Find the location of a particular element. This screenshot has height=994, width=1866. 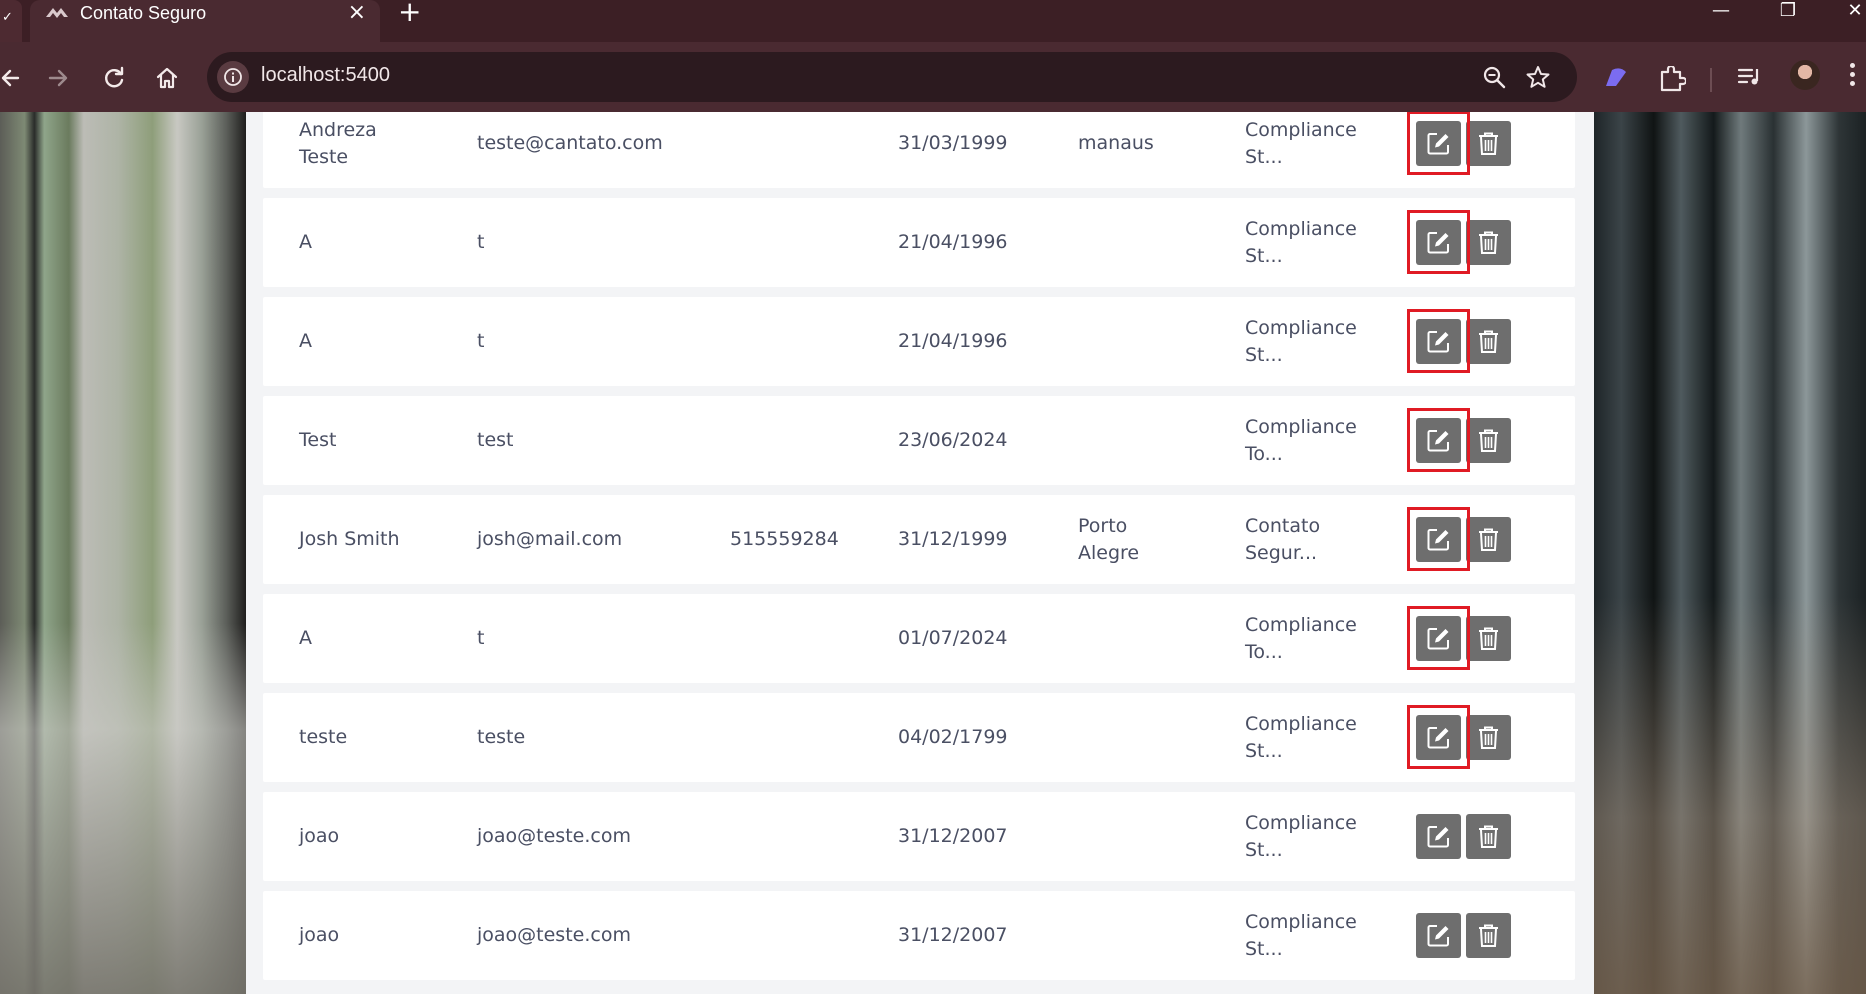

cell-email-text: test is located at coordinates (495, 440).